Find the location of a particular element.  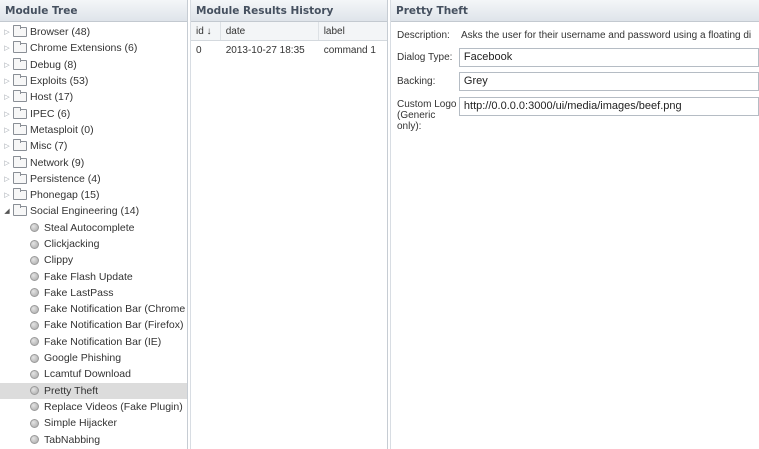

tree-item-label: Fake LastPass is located at coordinates (79, 292).